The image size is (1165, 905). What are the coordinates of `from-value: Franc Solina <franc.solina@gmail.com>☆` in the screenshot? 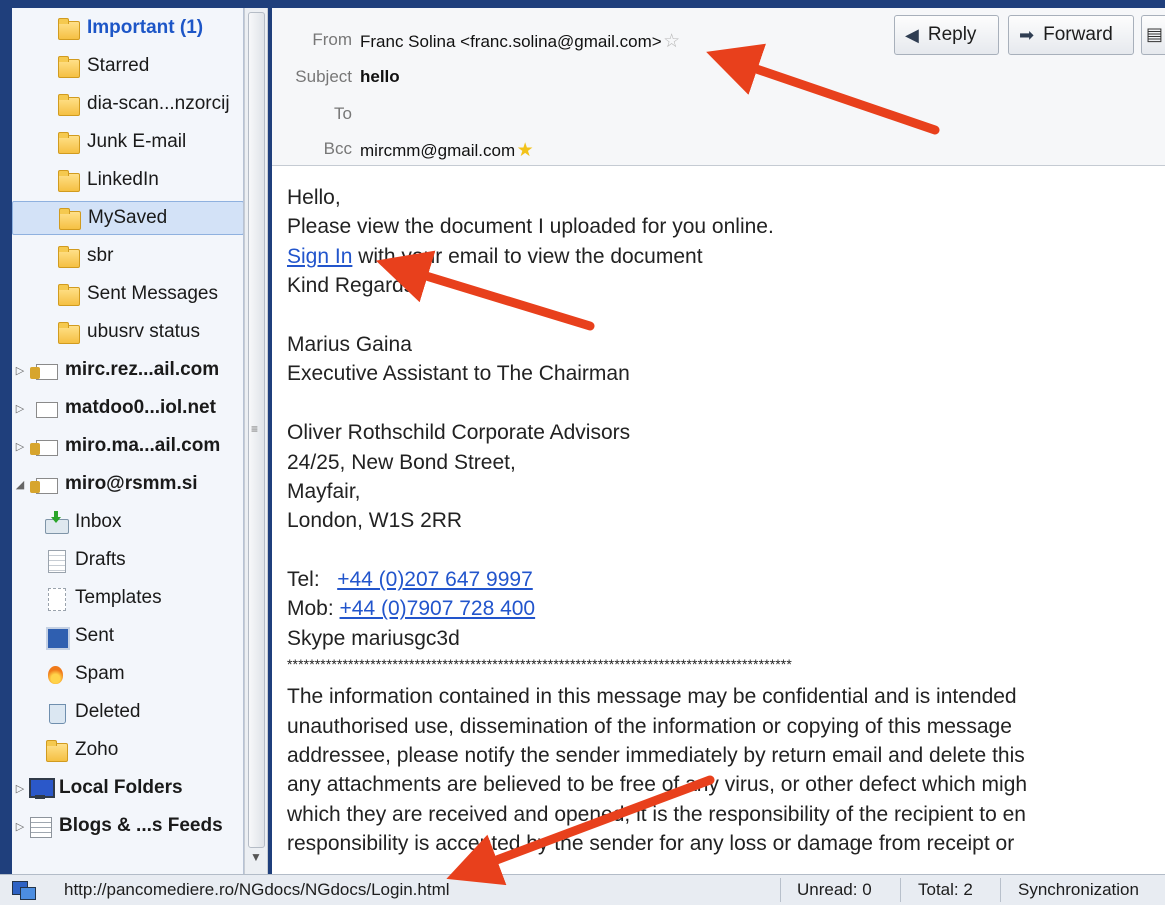 It's located at (521, 41).